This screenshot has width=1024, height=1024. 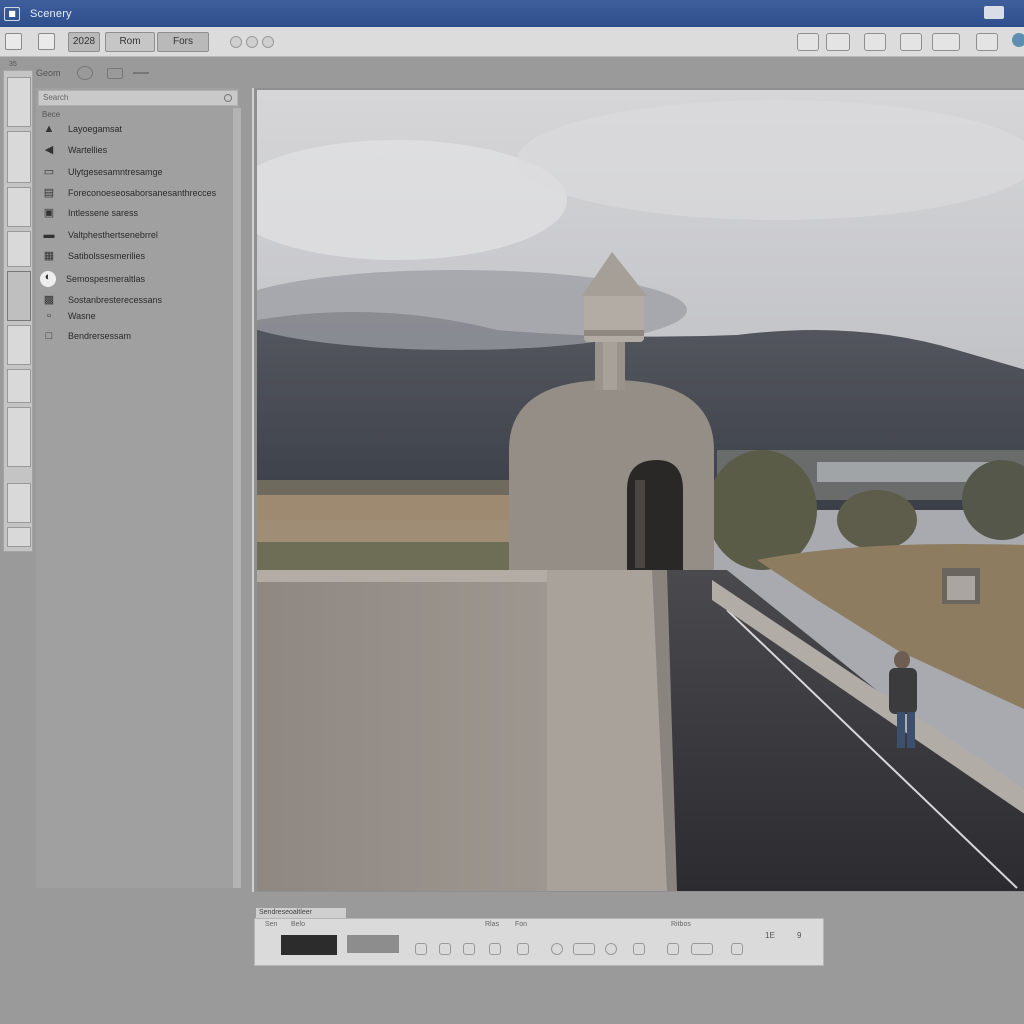 What do you see at coordinates (106, 279) in the screenshot?
I see `layer-label: Semospesmeraltlas` at bounding box center [106, 279].